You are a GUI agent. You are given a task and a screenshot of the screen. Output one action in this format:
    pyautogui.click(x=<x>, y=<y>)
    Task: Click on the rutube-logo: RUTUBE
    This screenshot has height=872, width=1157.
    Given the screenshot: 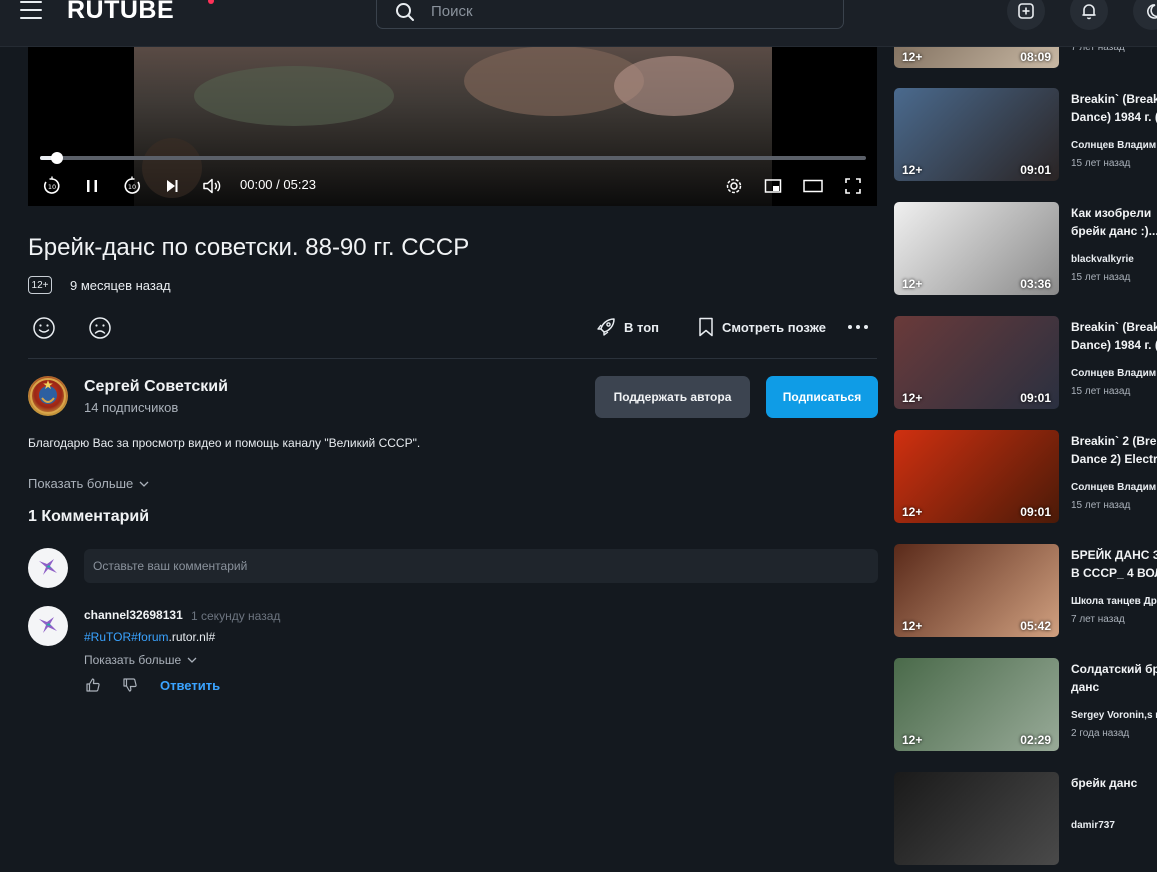 What is the action you would take?
    pyautogui.click(x=120, y=12)
    